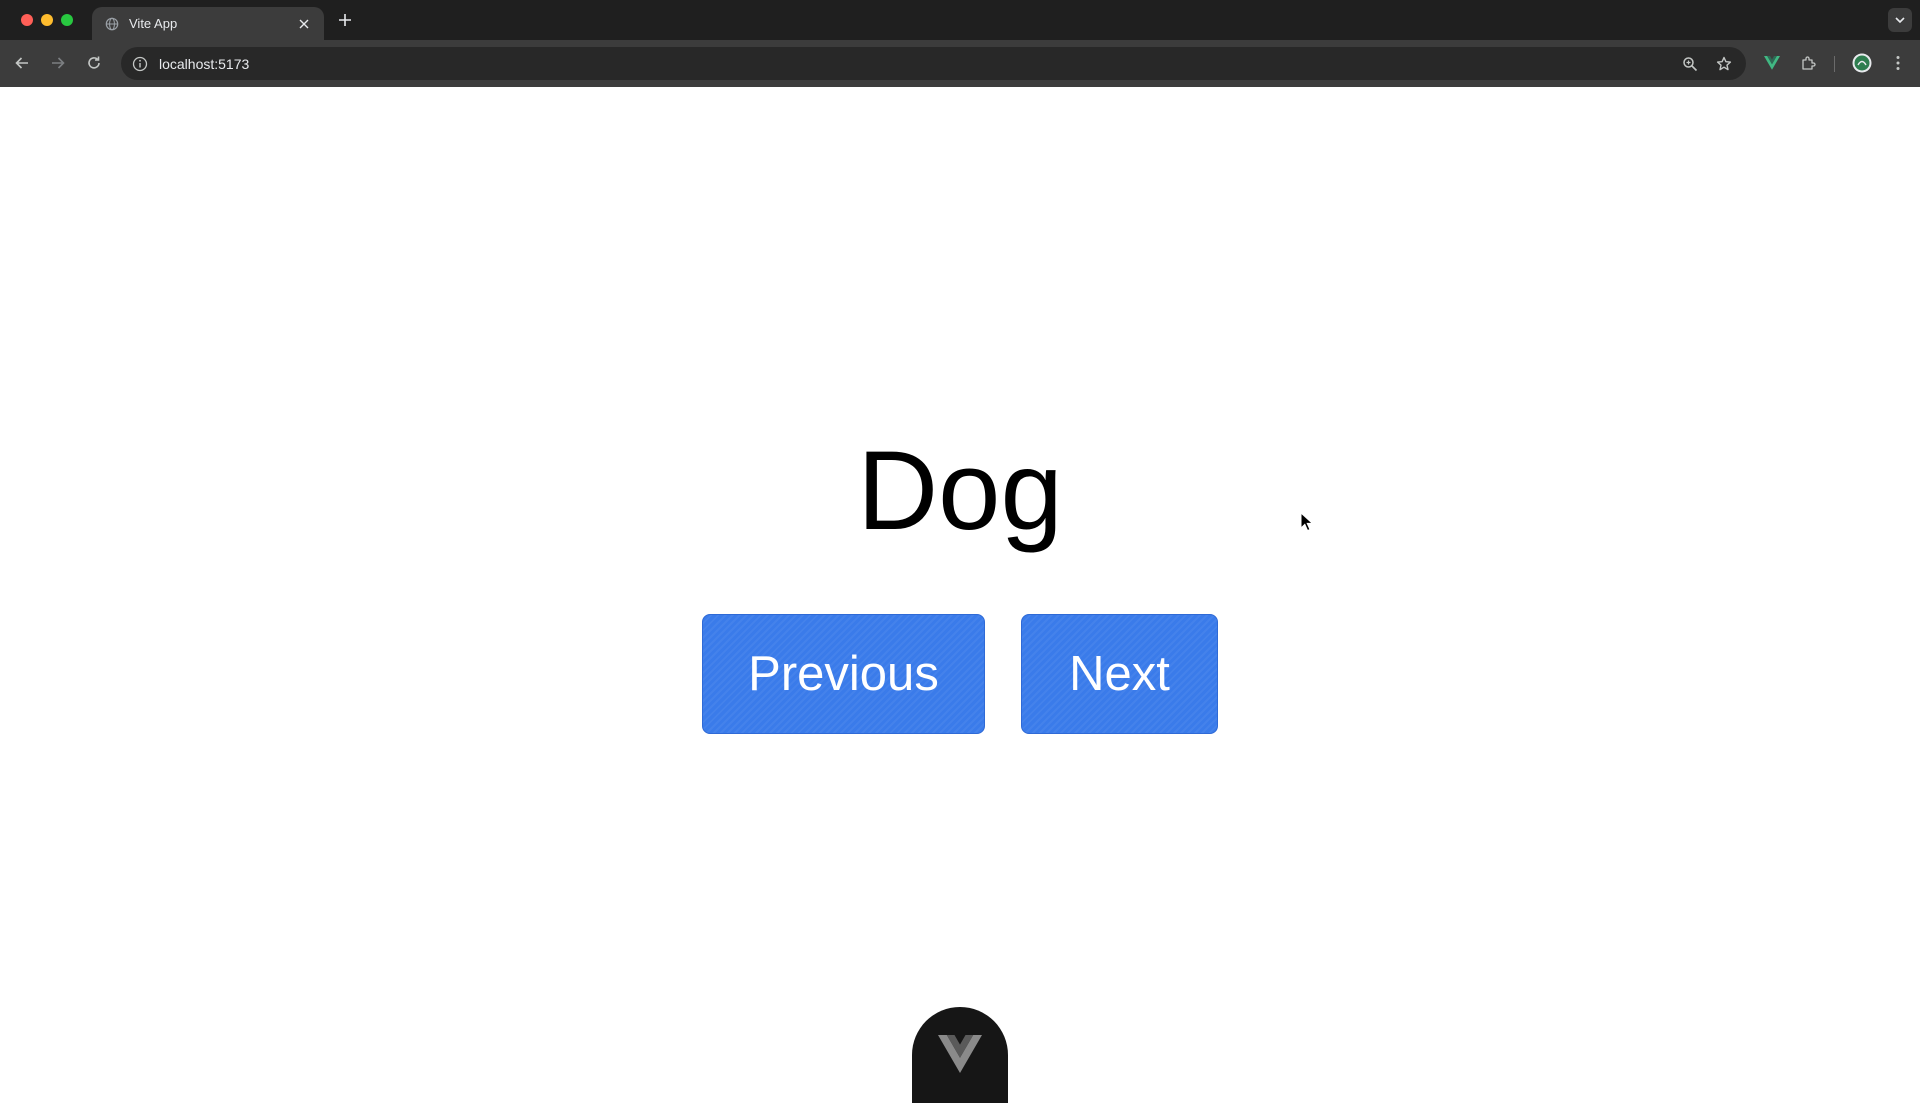 Image resolution: width=1920 pixels, height=1103 pixels. What do you see at coordinates (1898, 63) in the screenshot?
I see `more-icon` at bounding box center [1898, 63].